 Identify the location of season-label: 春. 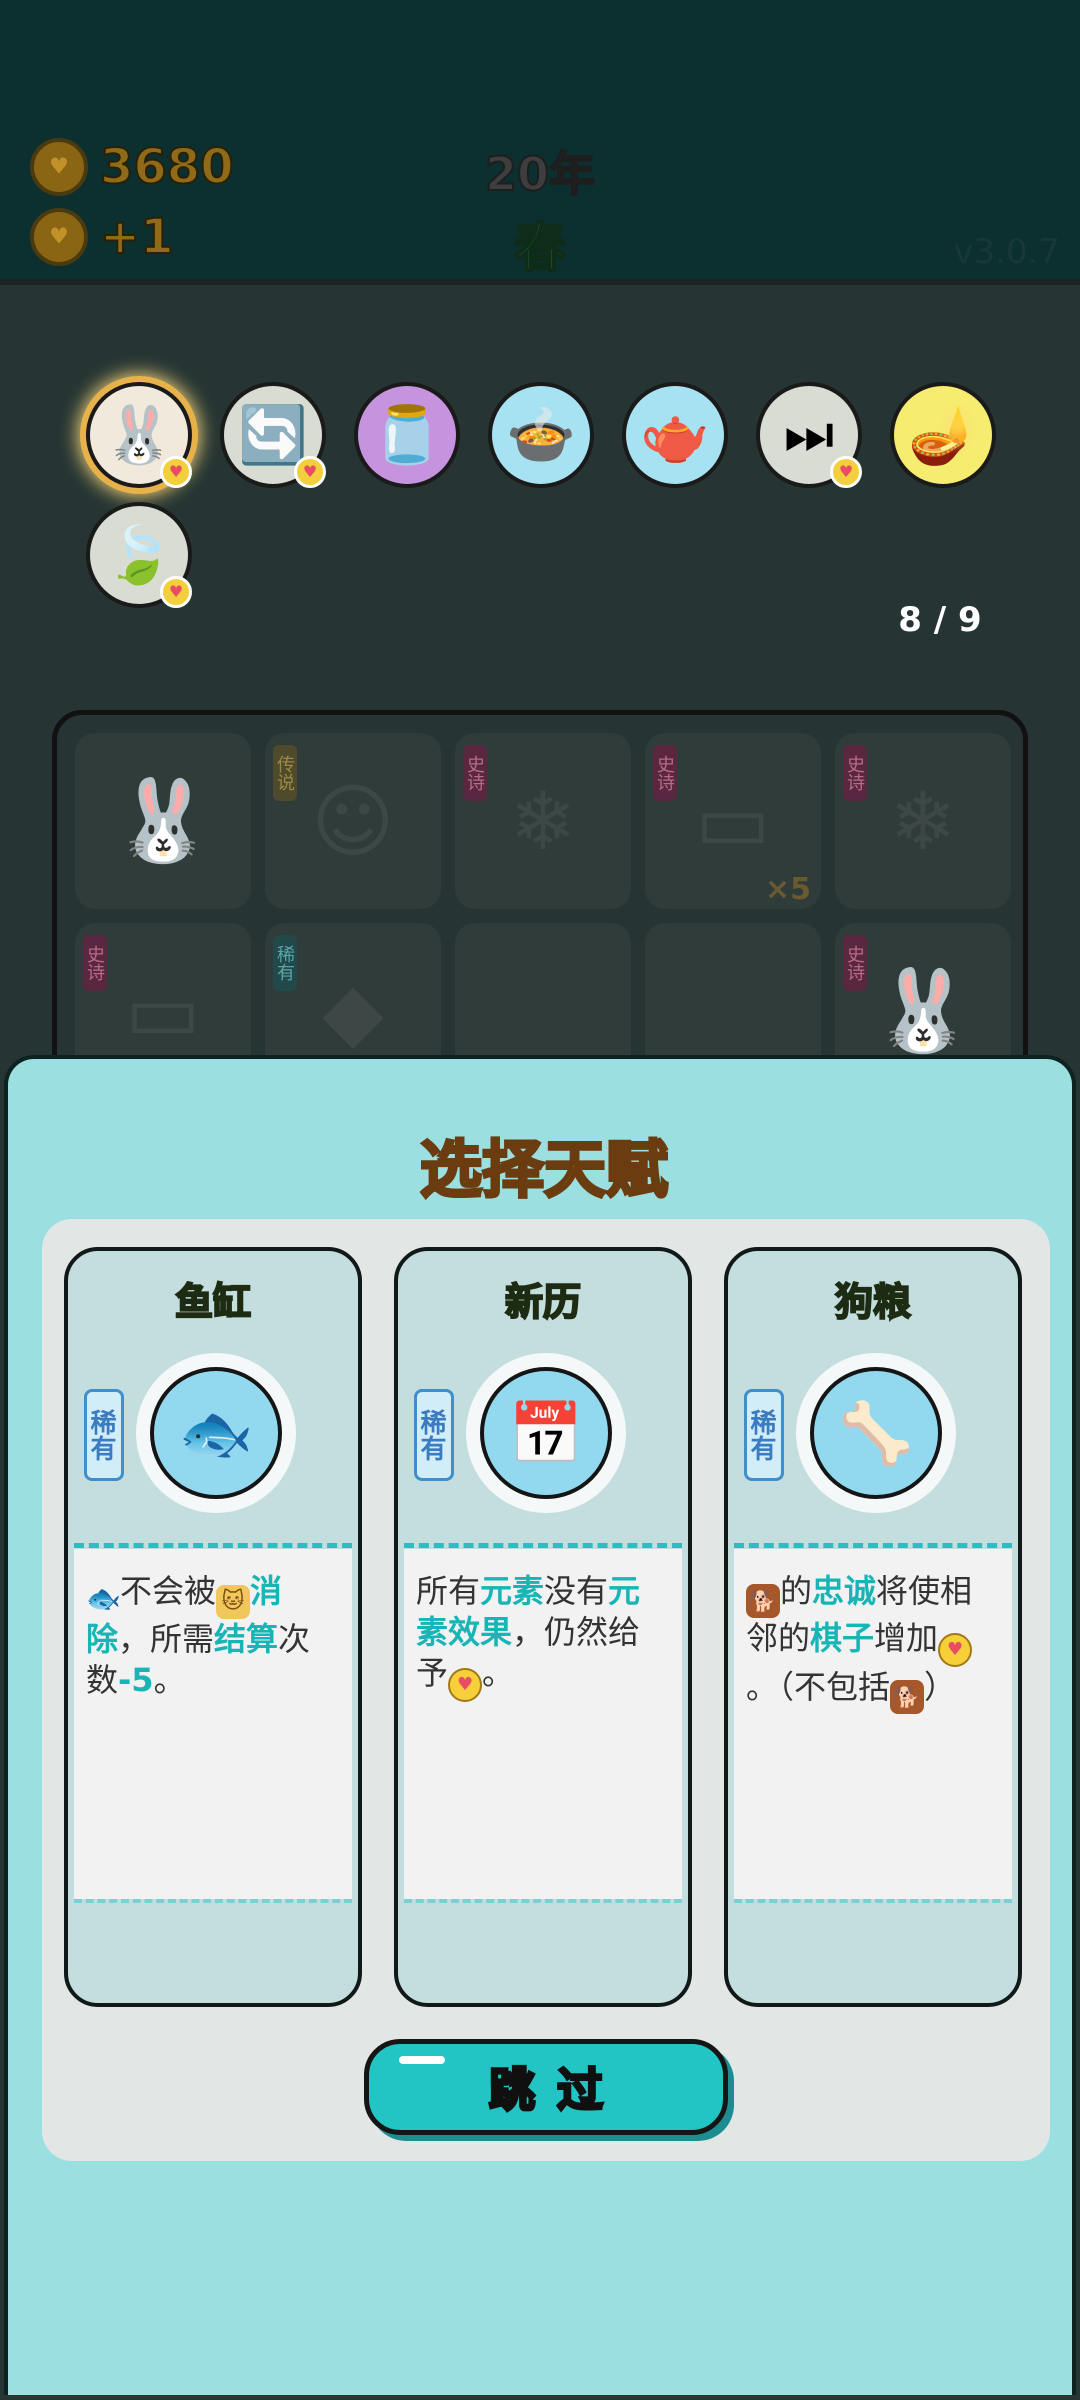
(540, 249).